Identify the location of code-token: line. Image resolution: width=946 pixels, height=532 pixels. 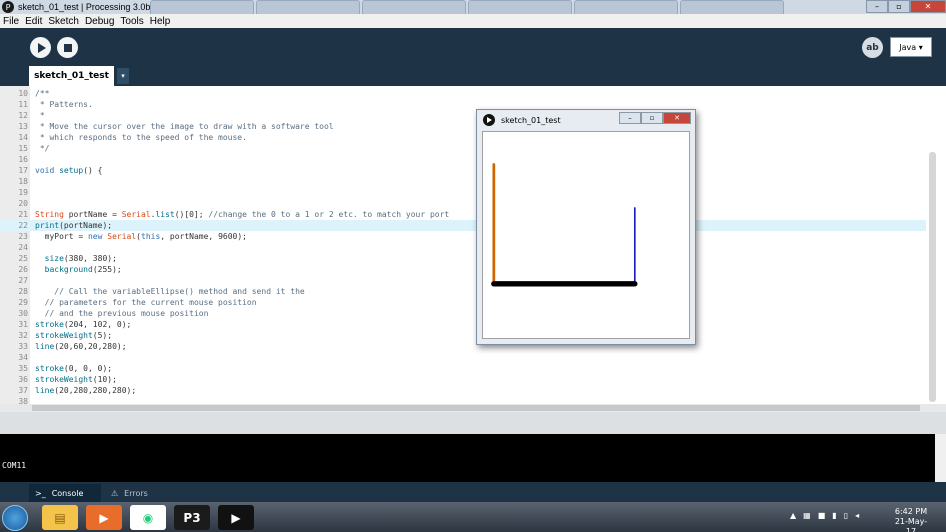
(45, 390).